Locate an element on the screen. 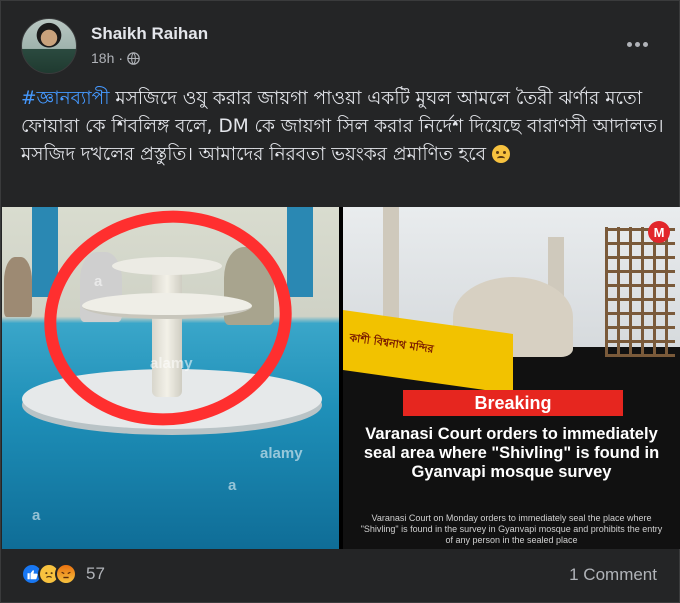 This screenshot has height=603, width=680. sad-face-emoji is located at coordinates (500, 154).